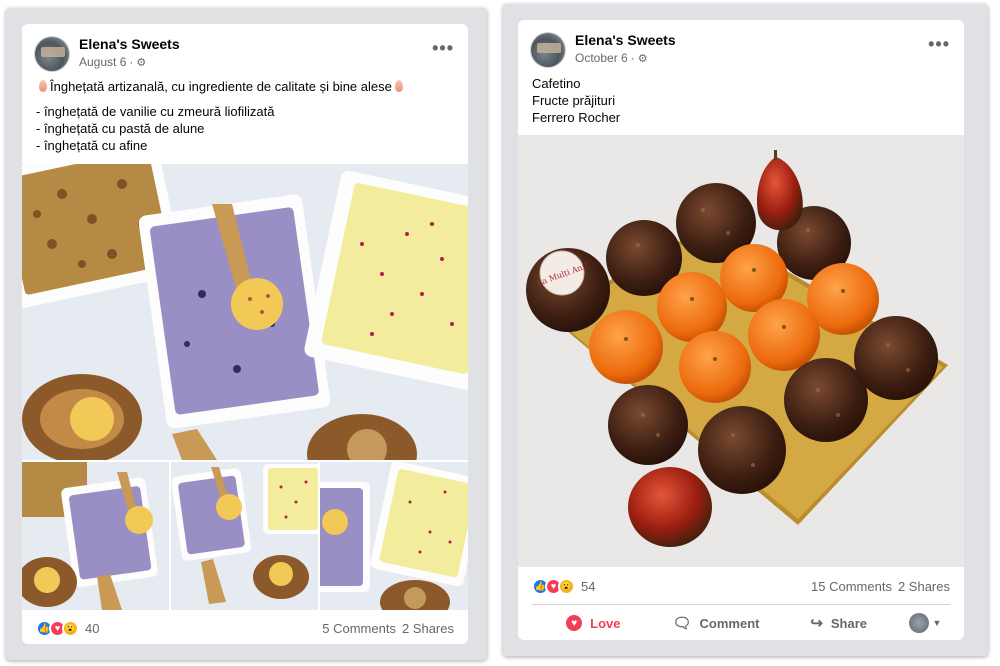 The height and width of the screenshot is (666, 1000). I want to click on comment-button: 🗨 Comment, so click(716, 623).